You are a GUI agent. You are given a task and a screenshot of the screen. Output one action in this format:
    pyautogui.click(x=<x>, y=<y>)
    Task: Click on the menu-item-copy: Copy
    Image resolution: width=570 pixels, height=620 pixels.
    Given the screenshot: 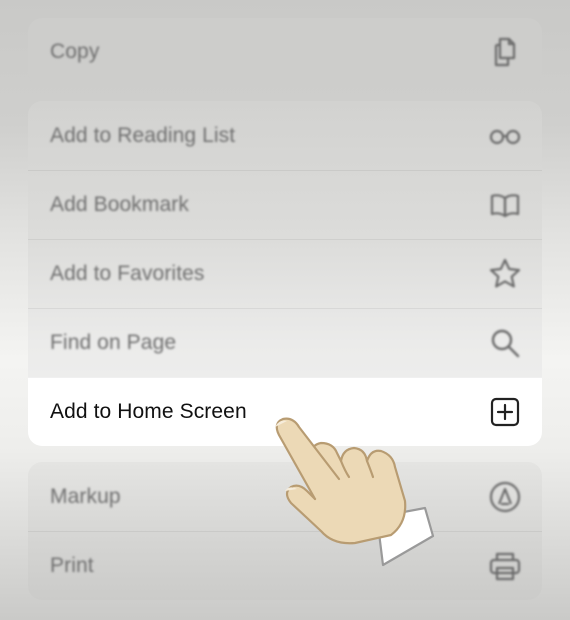 What is the action you would take?
    pyautogui.click(x=285, y=52)
    